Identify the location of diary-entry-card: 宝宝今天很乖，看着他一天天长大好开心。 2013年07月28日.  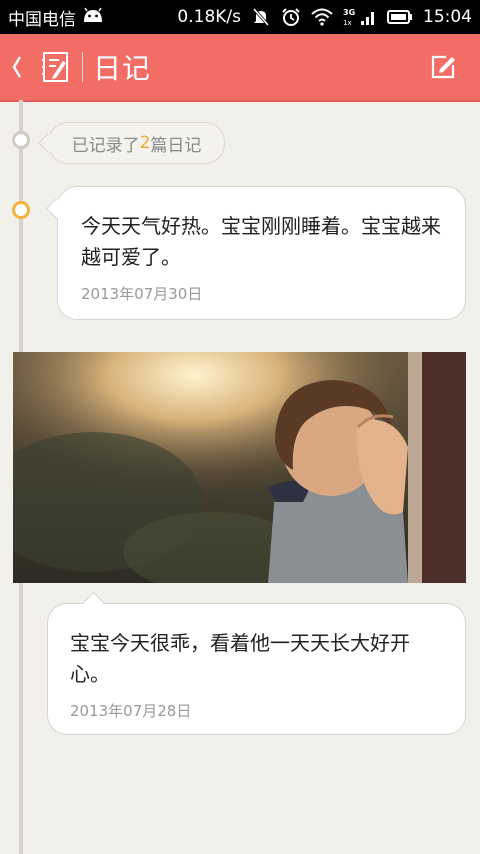
(256, 669).